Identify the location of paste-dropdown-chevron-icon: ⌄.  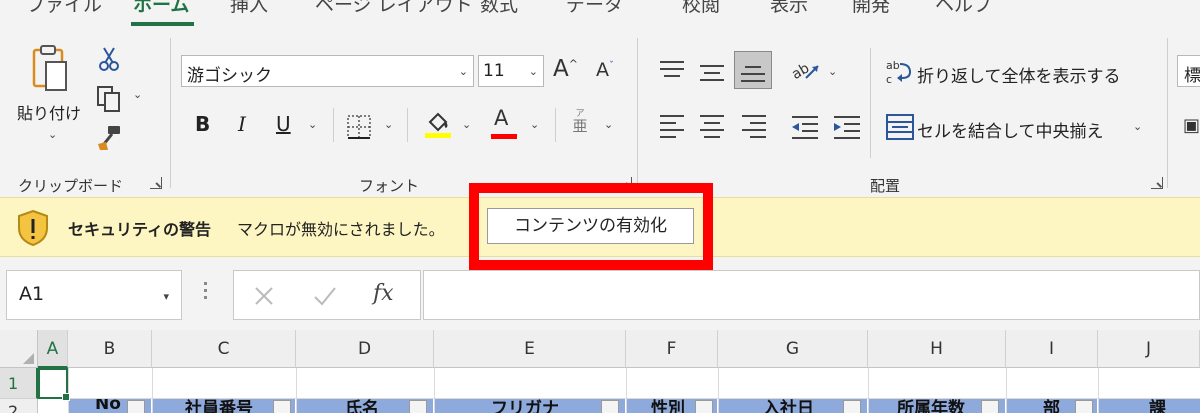
(52, 134).